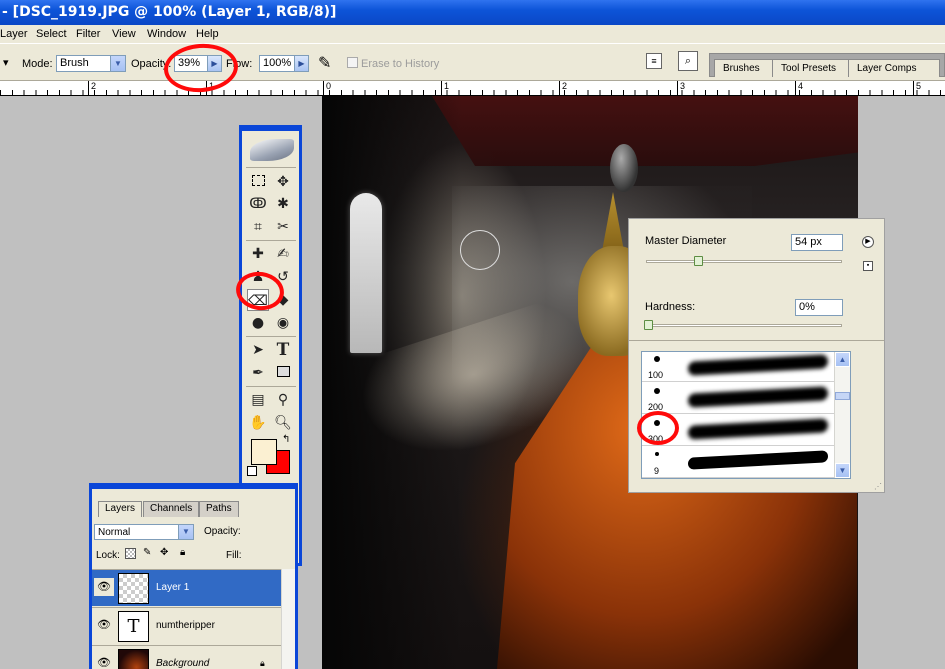  I want to click on tab-brushes: Brushes, so click(744, 68).